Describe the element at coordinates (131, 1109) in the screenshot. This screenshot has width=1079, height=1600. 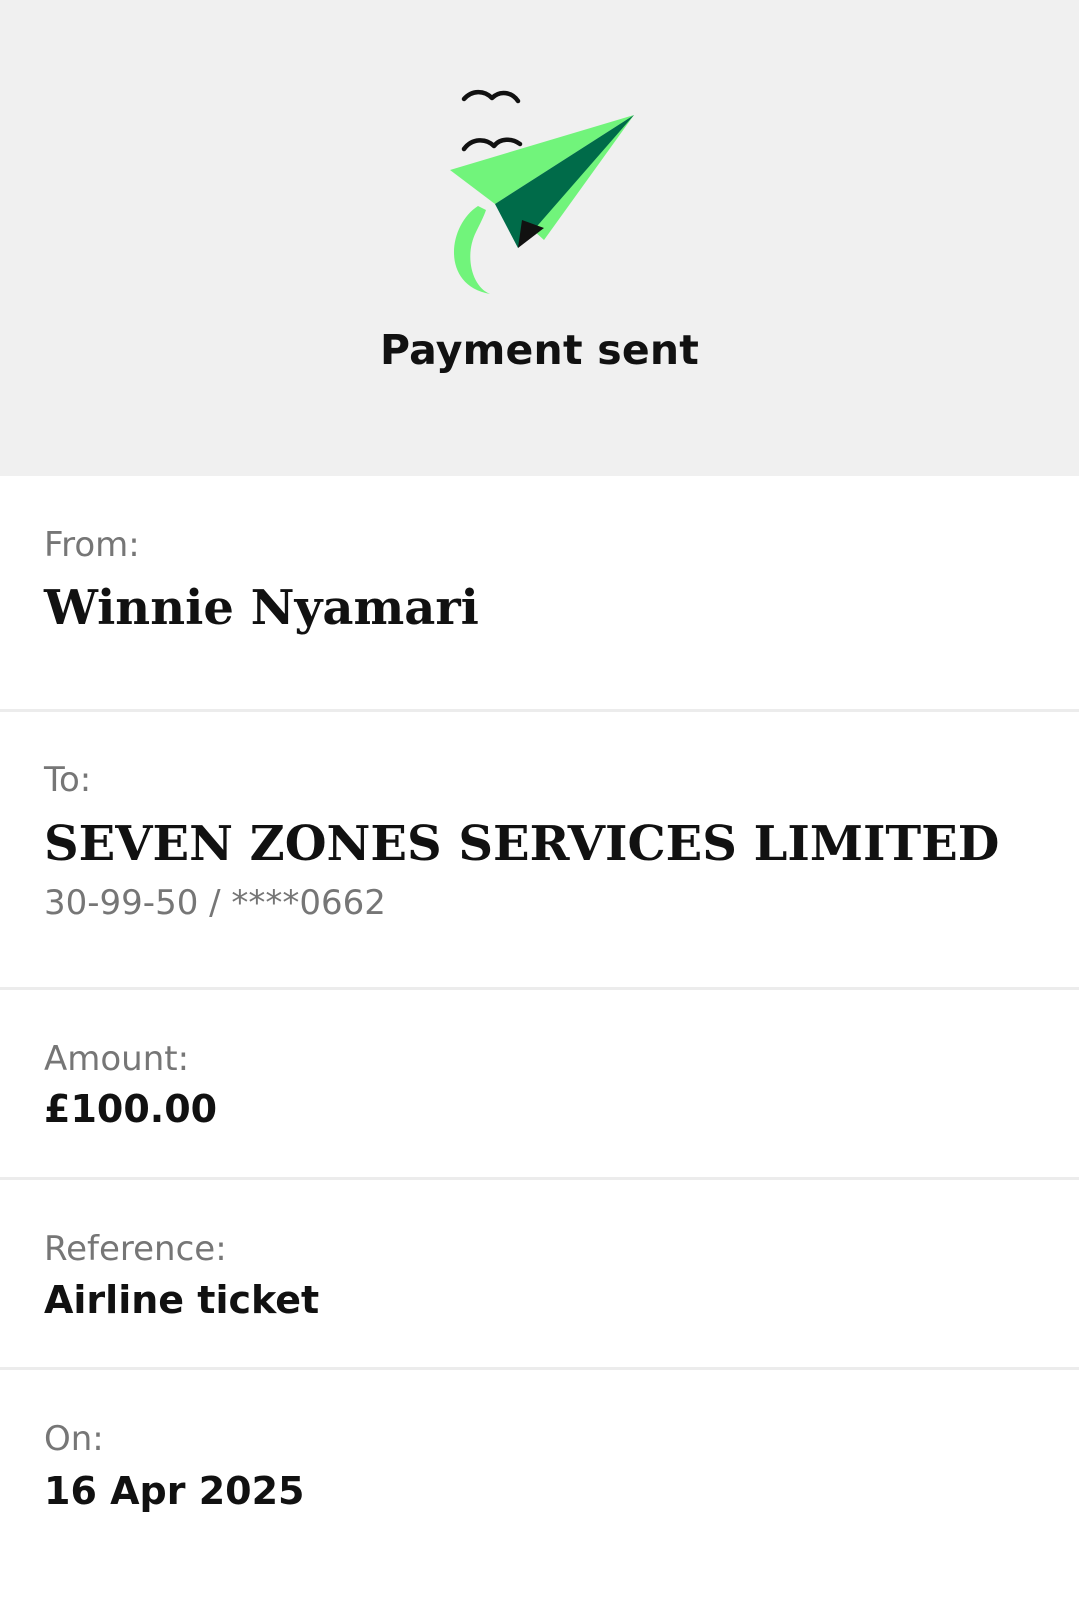
I see `amount-value: £100.00` at that location.